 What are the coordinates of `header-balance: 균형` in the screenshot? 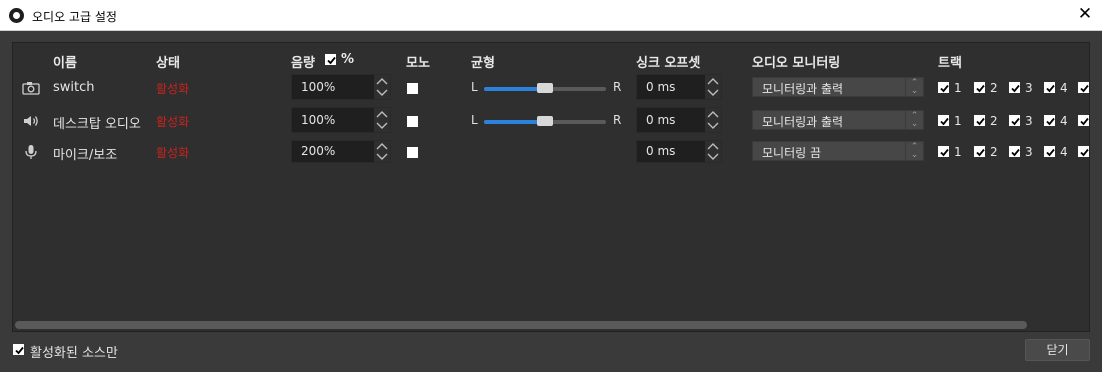 It's located at (483, 63).